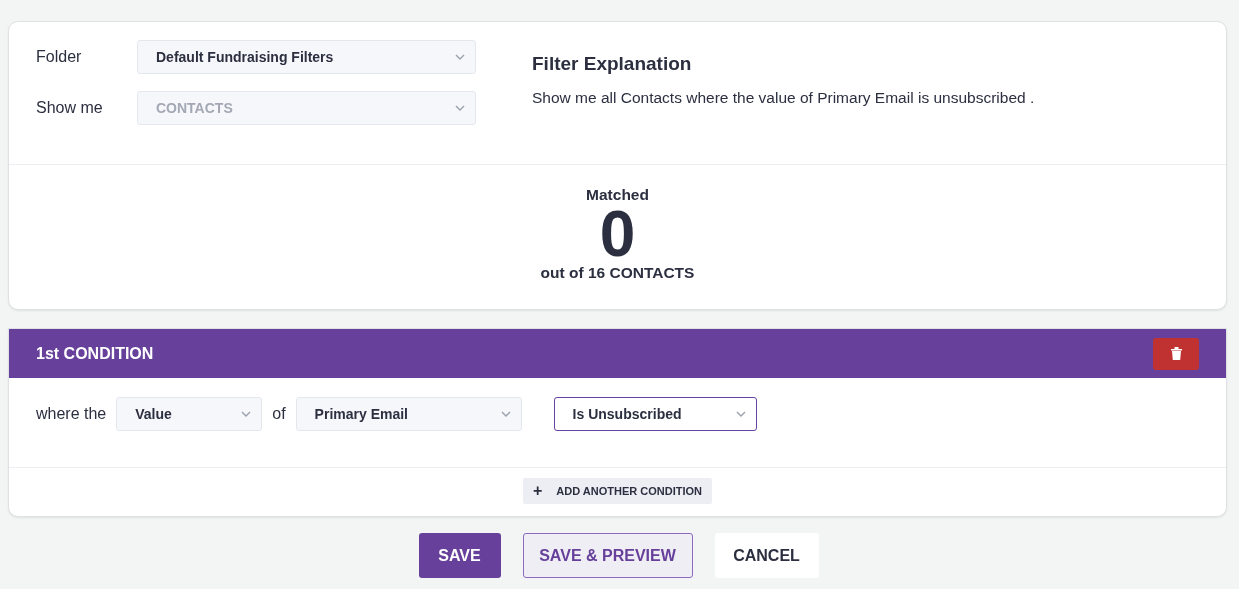 This screenshot has width=1239, height=589. Describe the element at coordinates (617, 273) in the screenshot. I see `matched-total: out of 16 CONTACTS` at that location.